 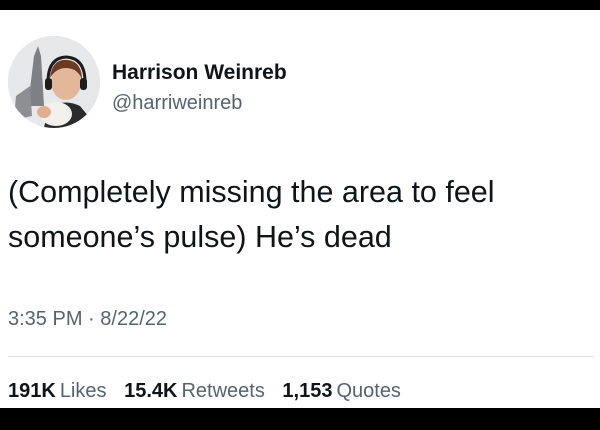 I want to click on avatar-photo, so click(x=54, y=82).